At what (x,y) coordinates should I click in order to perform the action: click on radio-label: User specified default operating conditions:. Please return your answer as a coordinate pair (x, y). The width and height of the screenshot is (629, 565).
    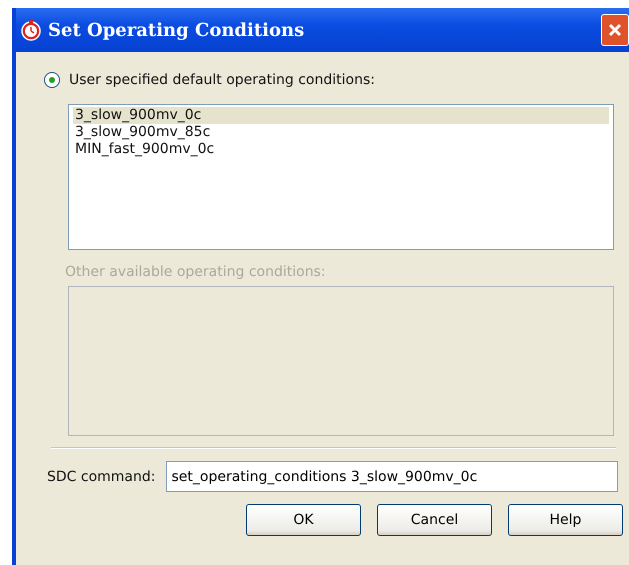
    Looking at the image, I should click on (222, 80).